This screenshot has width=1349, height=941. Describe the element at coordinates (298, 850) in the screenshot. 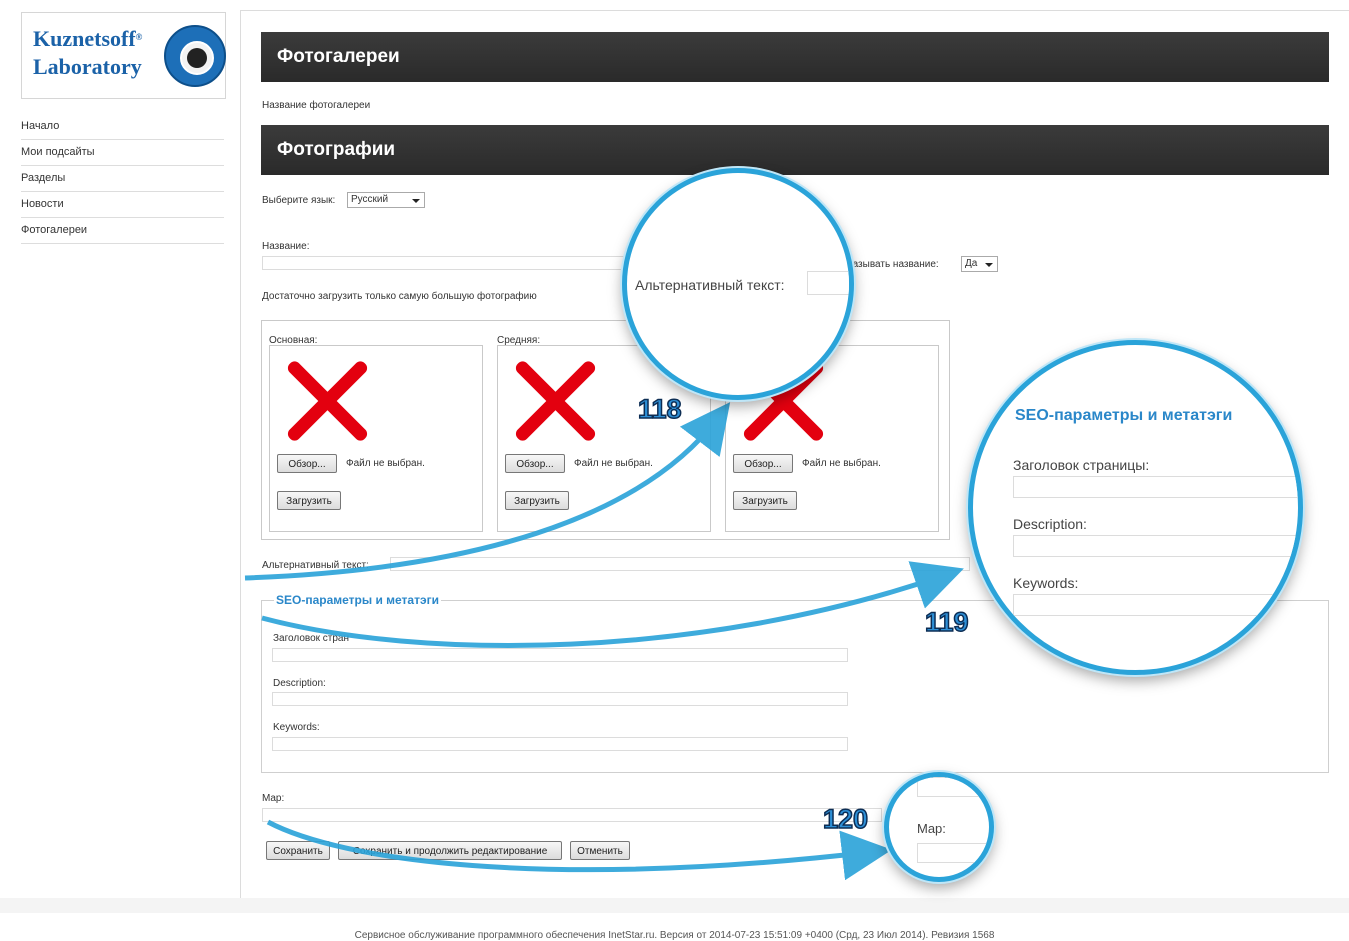

I see `save-button: Сохранить` at that location.